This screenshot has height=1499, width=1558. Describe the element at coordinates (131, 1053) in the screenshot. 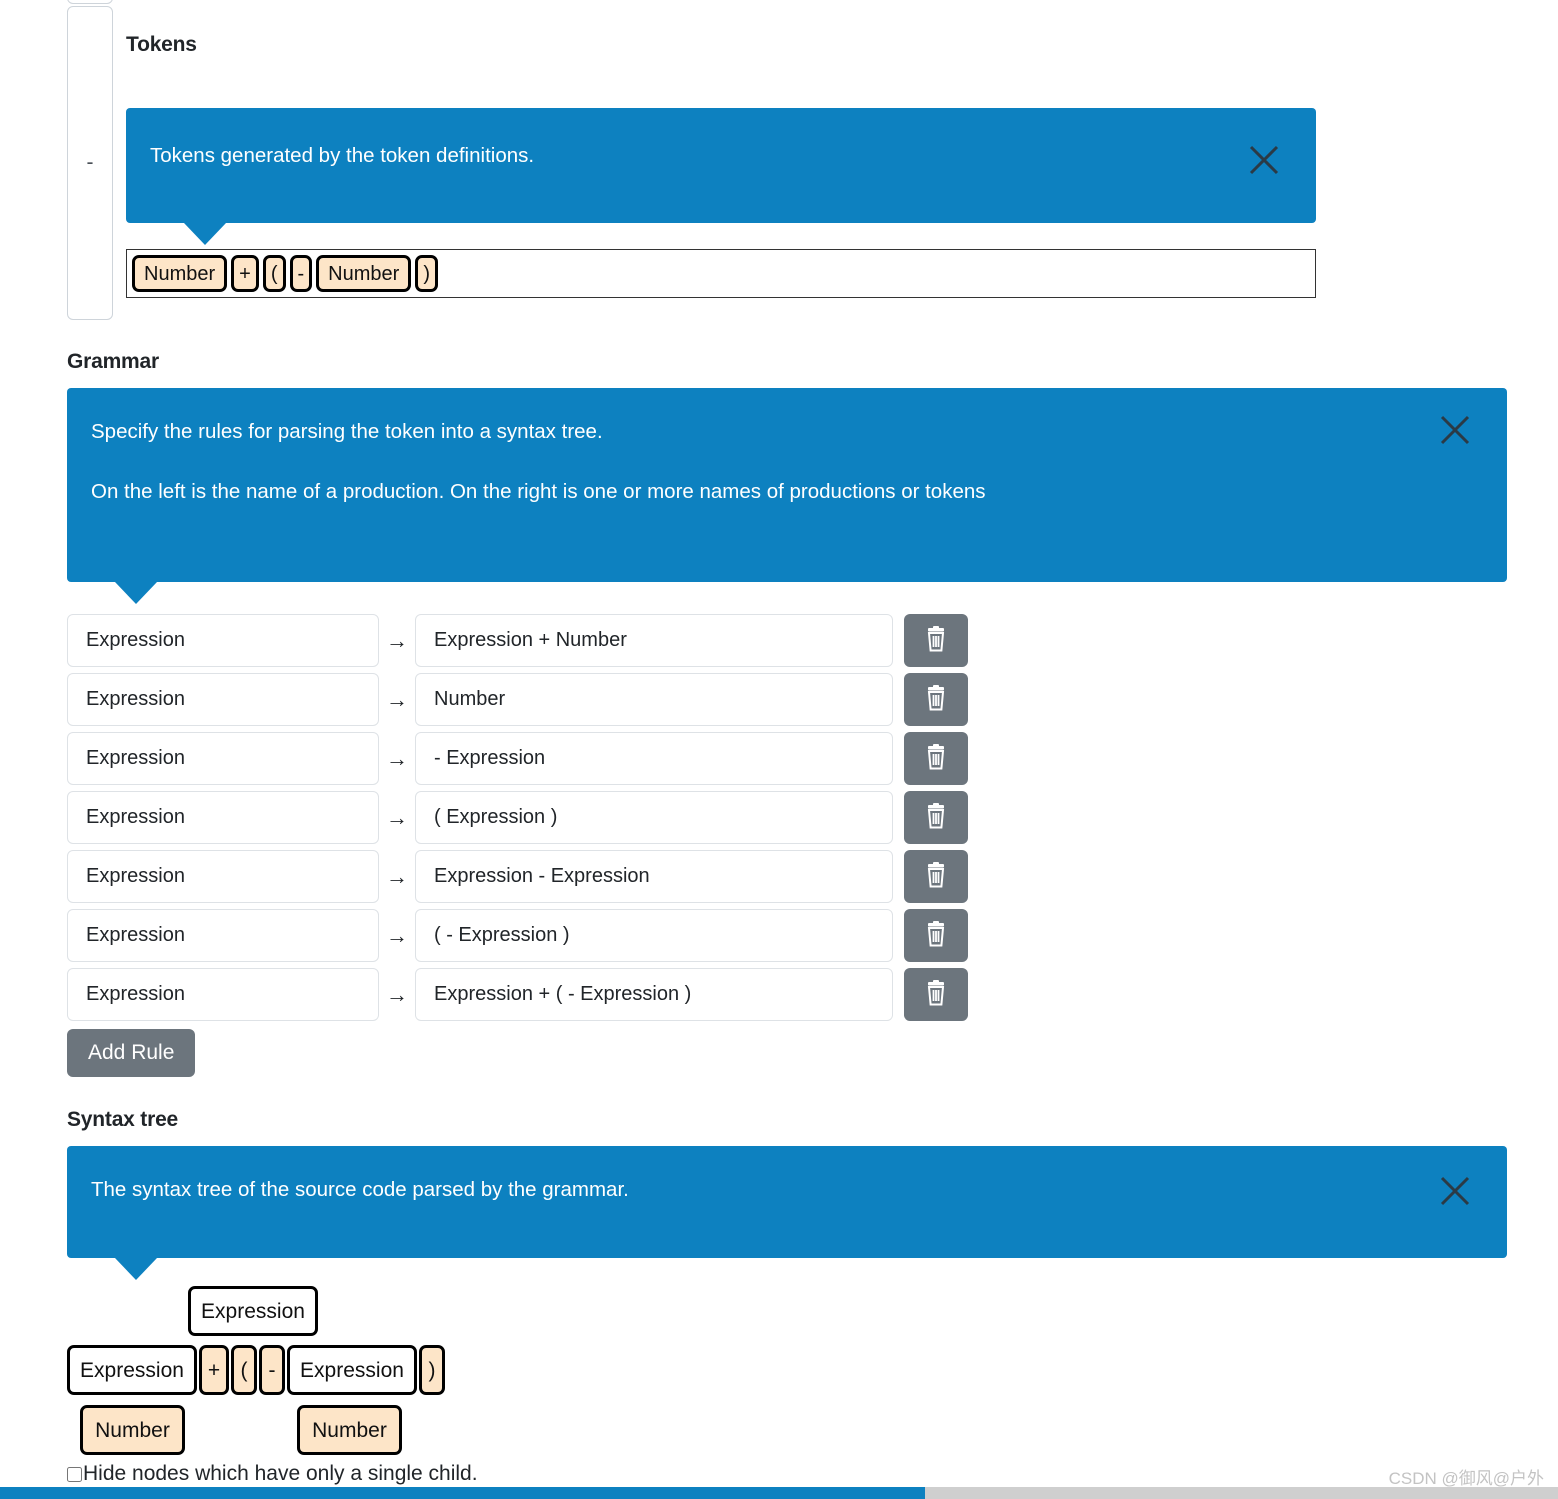

I see `add-rule-button: Add Rule` at that location.